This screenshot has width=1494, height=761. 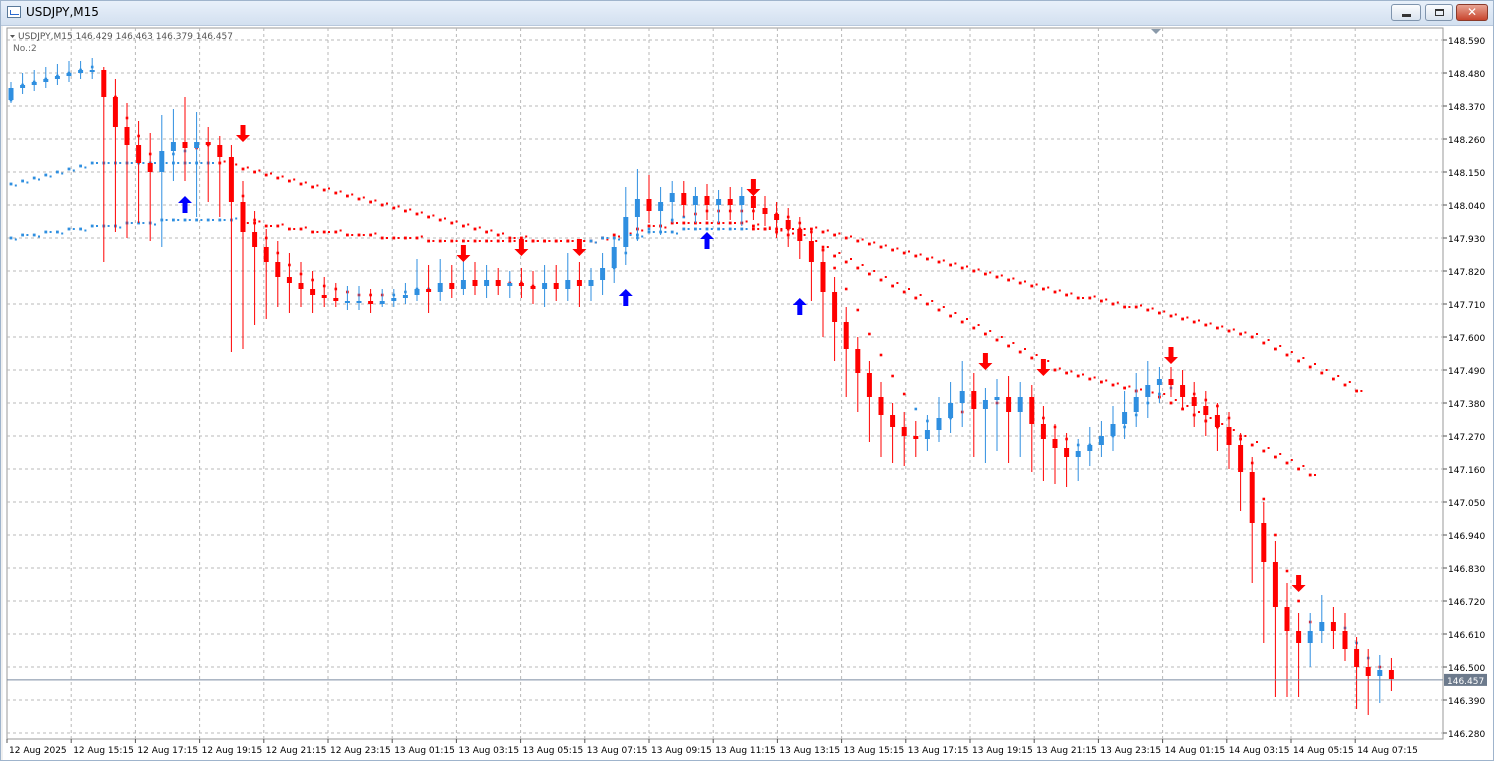 I want to click on maximize-button, so click(x=1439, y=12).